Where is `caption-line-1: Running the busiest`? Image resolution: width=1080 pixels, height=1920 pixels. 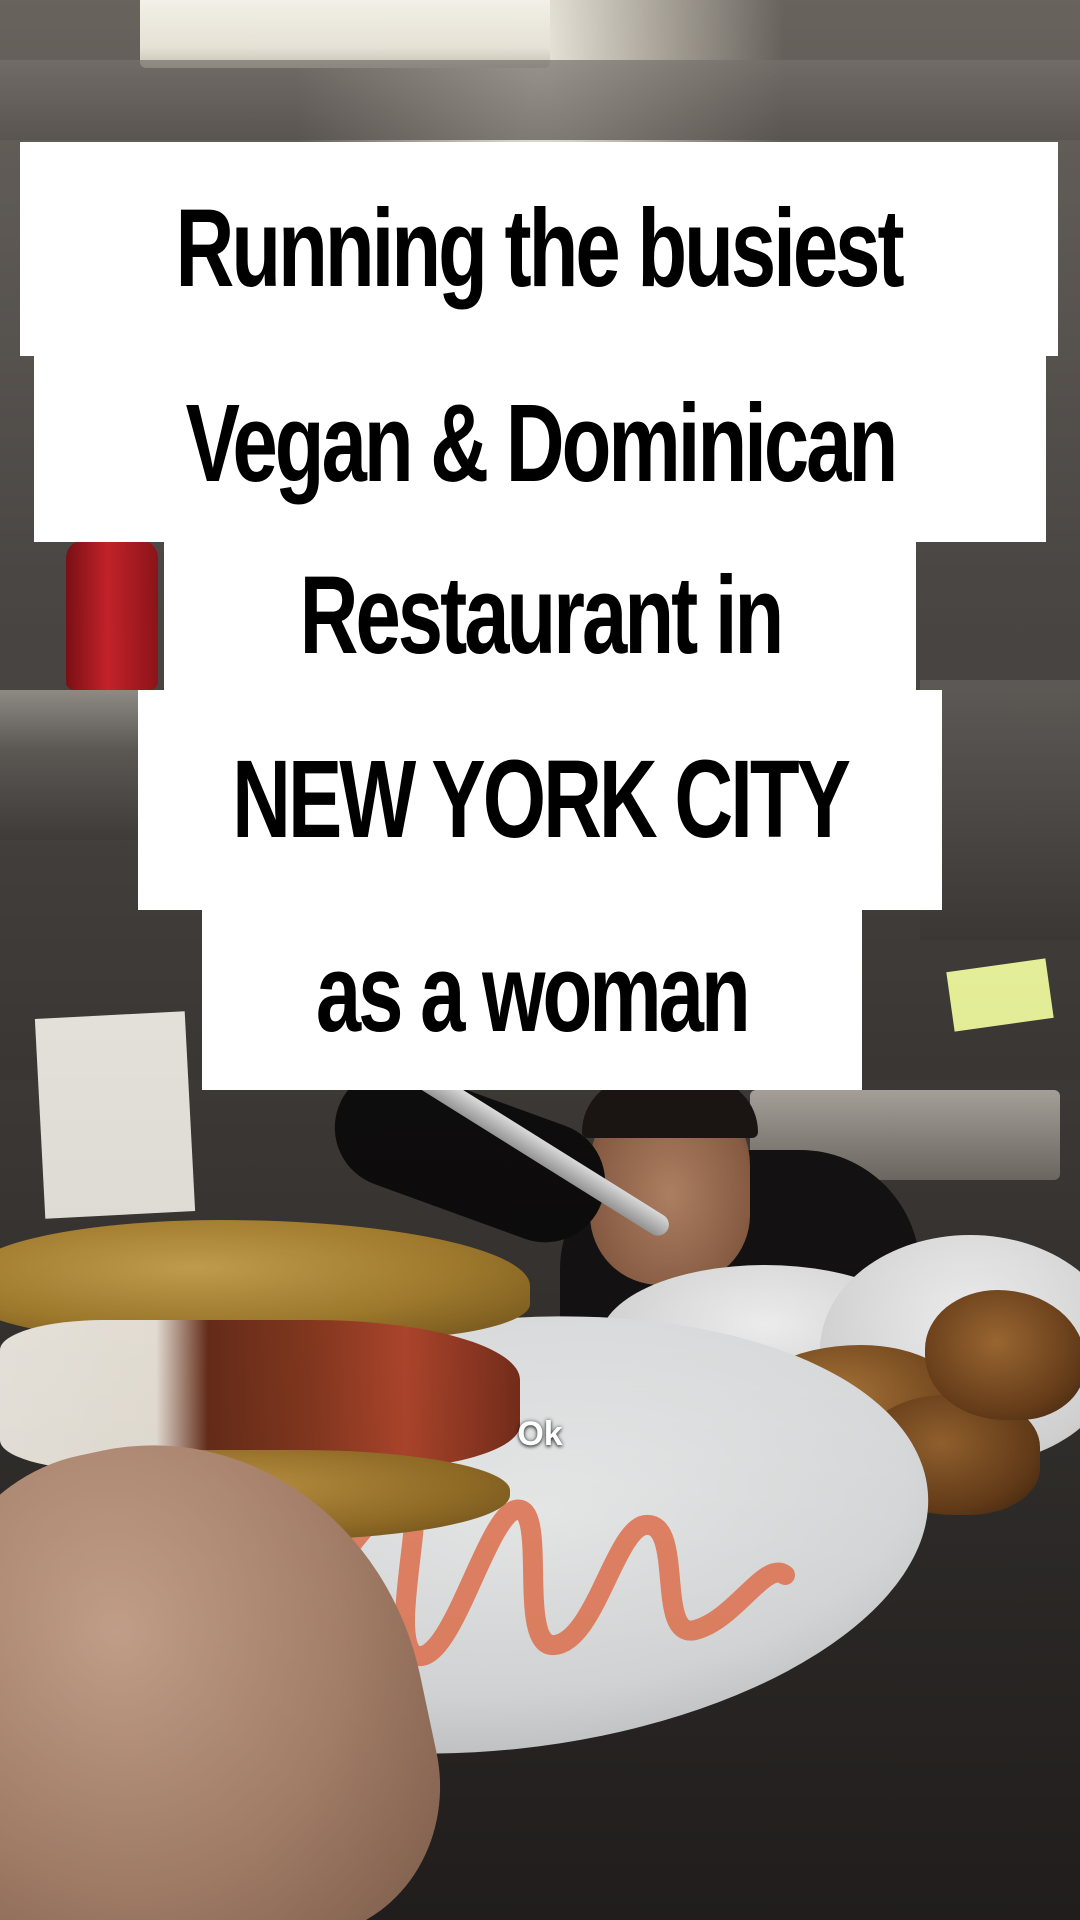
caption-line-1: Running the busiest is located at coordinates (539, 249).